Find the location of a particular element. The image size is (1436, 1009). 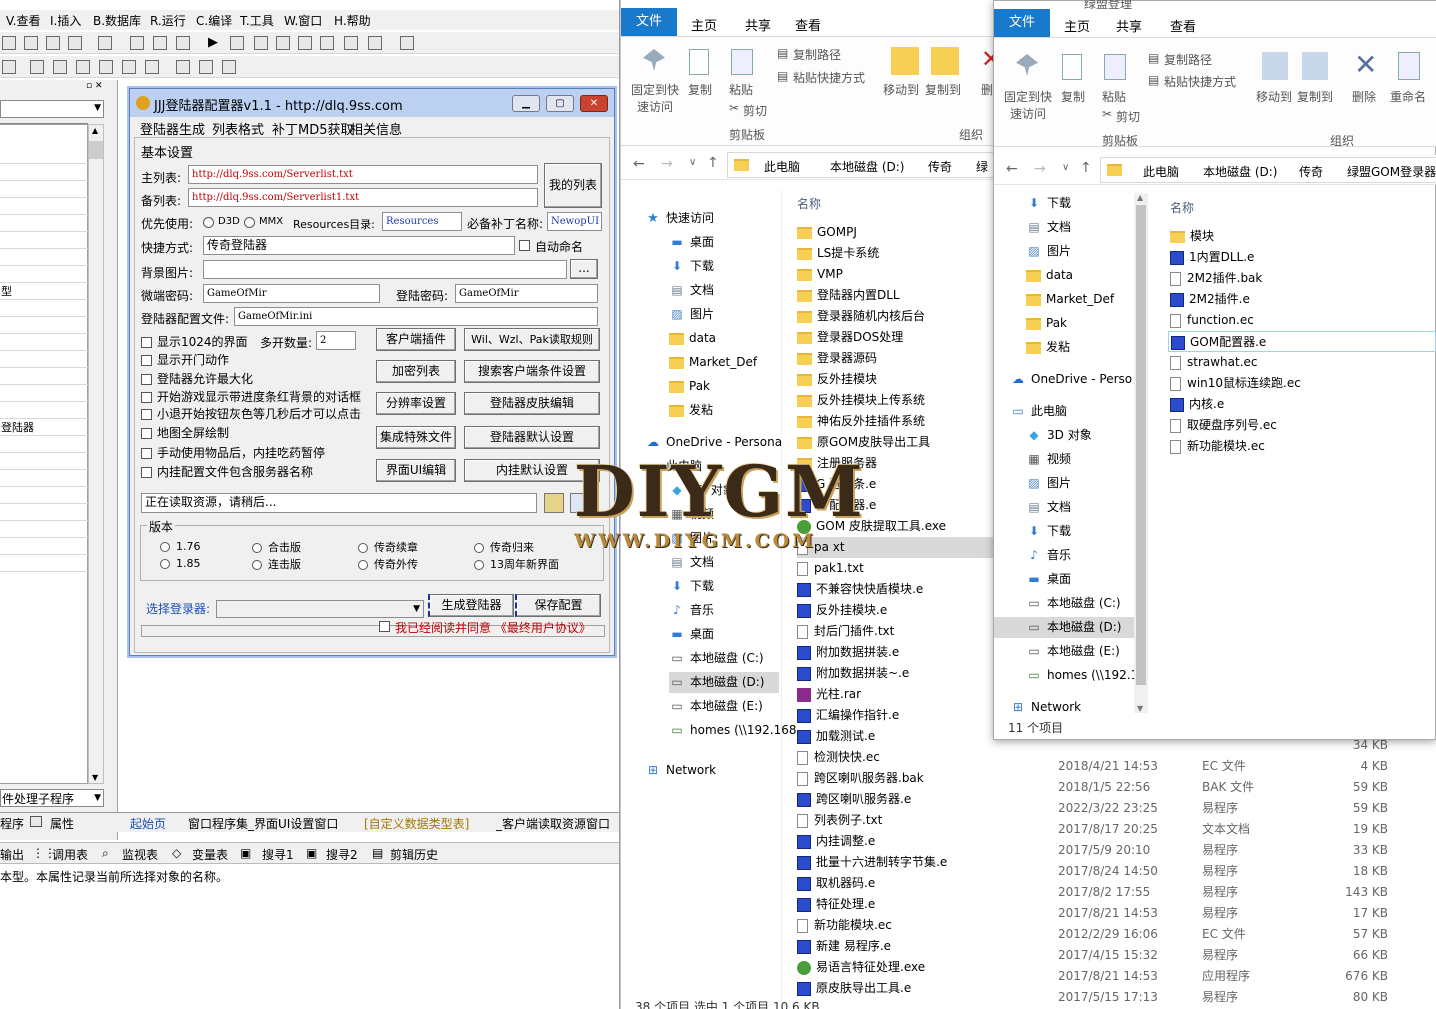

nav-item: ▭ 此电脑 is located at coordinates (1074, 411).